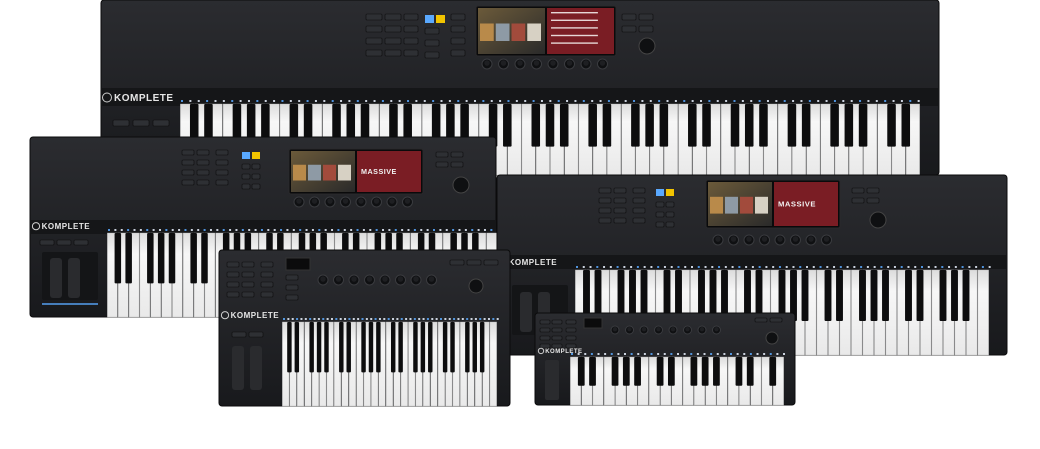  Describe the element at coordinates (429, 19) in the screenshot. I see `blue-button` at that location.